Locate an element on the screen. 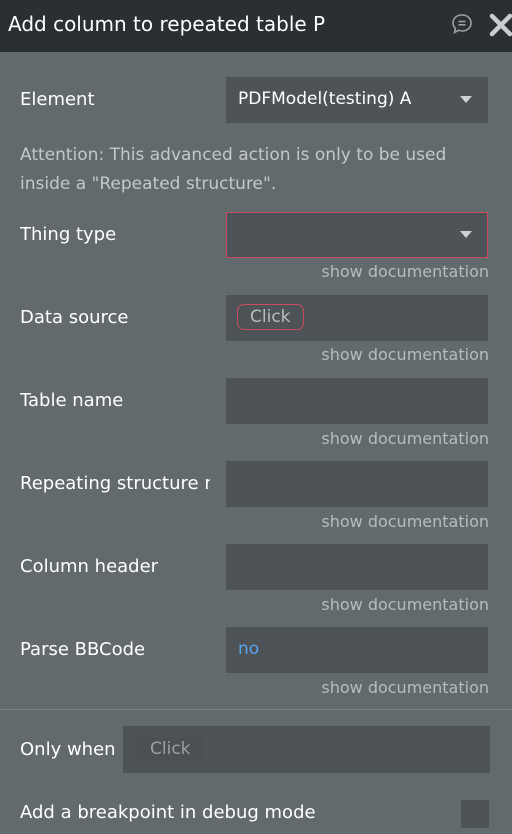 This screenshot has height=834, width=512. table-name-label: Table name is located at coordinates (72, 400).